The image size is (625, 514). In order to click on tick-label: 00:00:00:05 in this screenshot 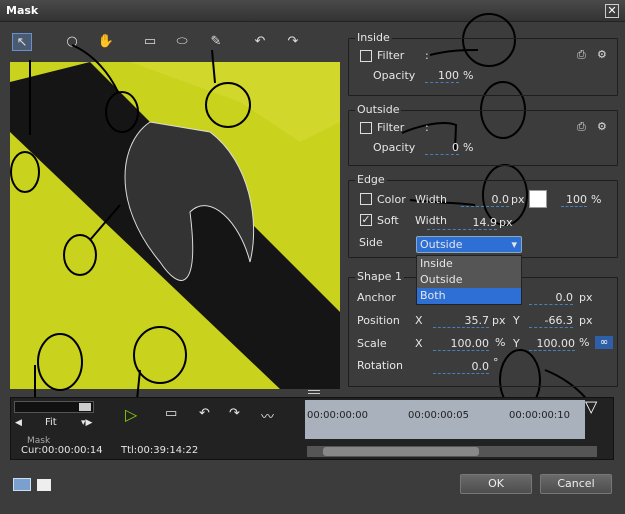, I will do `click(439, 415)`.